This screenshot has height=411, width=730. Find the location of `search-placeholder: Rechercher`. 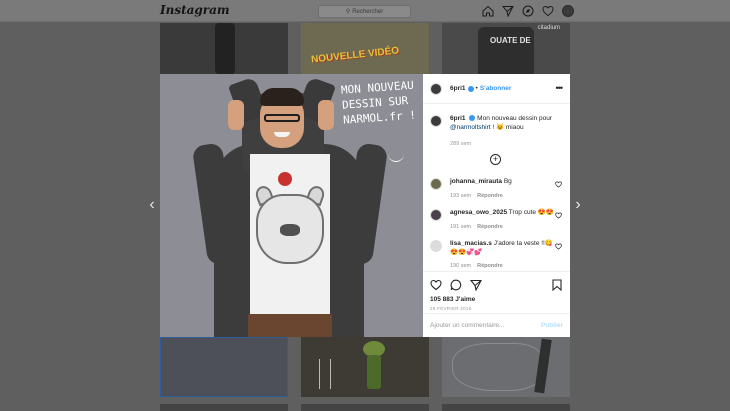

search-placeholder: Rechercher is located at coordinates (368, 11).